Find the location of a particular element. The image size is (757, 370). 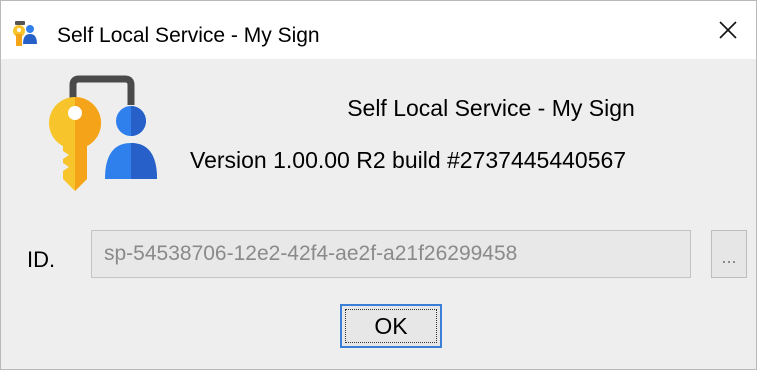

key-user-icon is located at coordinates (25, 33).